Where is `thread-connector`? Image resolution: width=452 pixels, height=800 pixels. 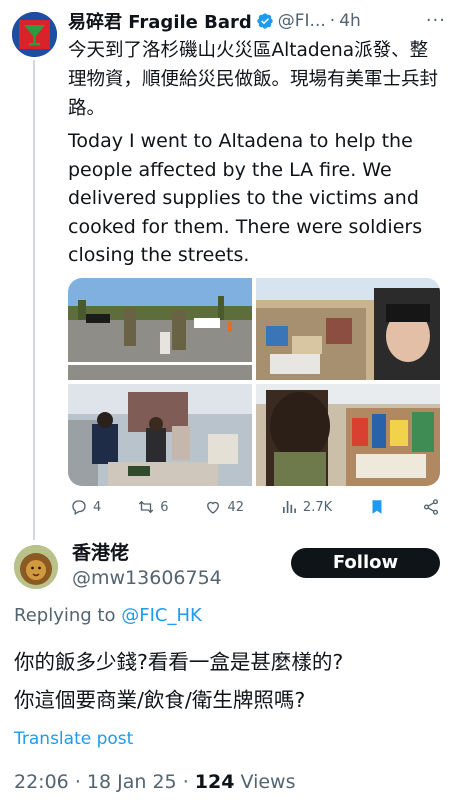 thread-connector is located at coordinates (34, 300).